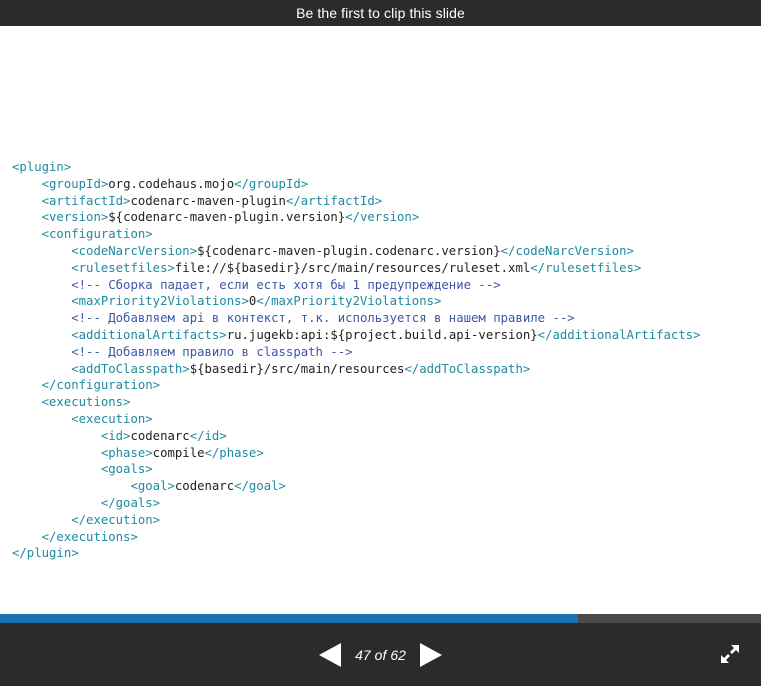 The image size is (761, 686). I want to click on code-line: </plugin>, so click(356, 553).